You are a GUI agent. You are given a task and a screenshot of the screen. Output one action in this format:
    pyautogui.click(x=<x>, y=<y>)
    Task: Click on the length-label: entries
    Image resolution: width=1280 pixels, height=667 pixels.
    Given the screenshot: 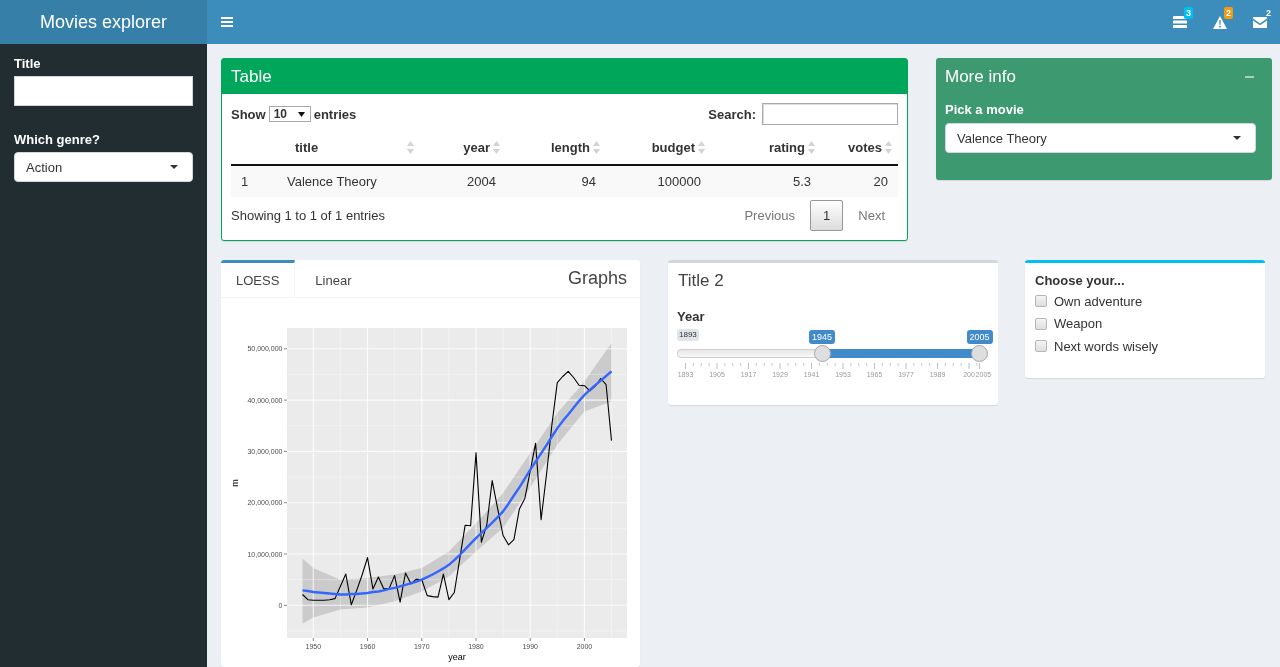 What is the action you would take?
    pyautogui.click(x=335, y=114)
    